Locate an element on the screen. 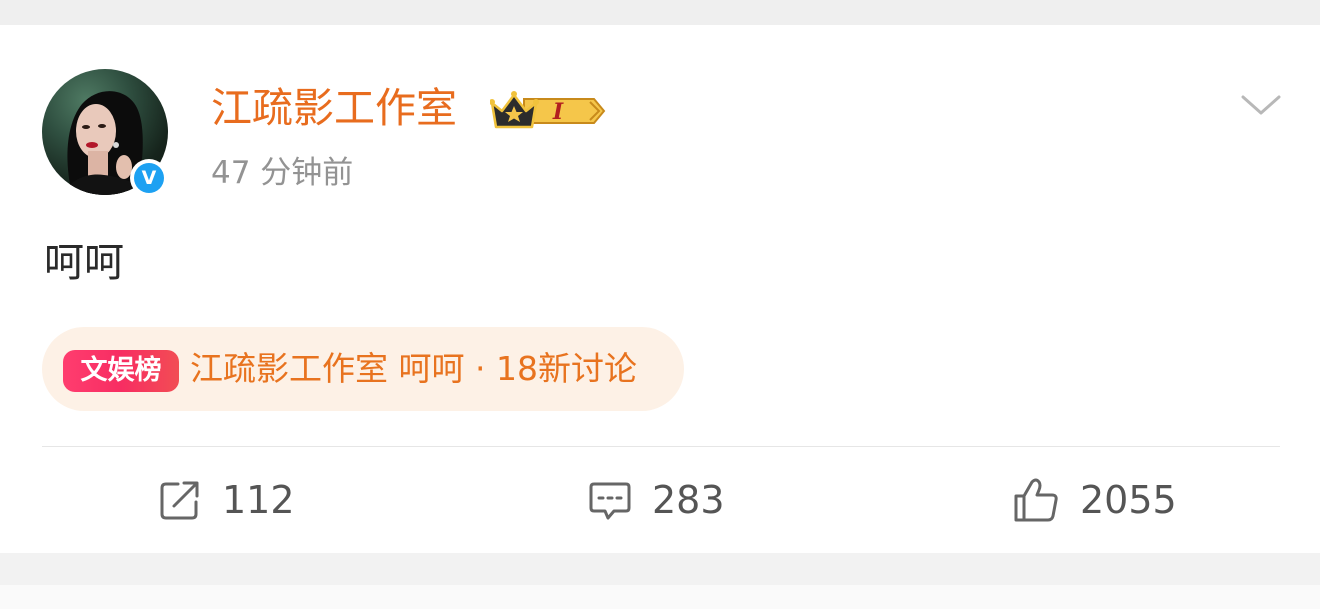 This screenshot has height=609, width=1320. more-options-button is located at coordinates (1261, 106).